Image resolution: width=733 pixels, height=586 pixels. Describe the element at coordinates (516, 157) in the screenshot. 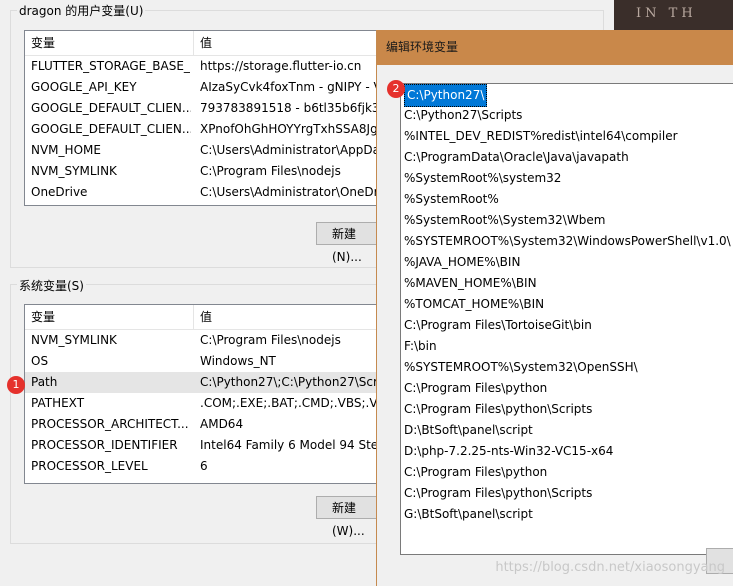

I see `path-entry-text: C:\ProgramData\Oracle\Java\javapath` at that location.